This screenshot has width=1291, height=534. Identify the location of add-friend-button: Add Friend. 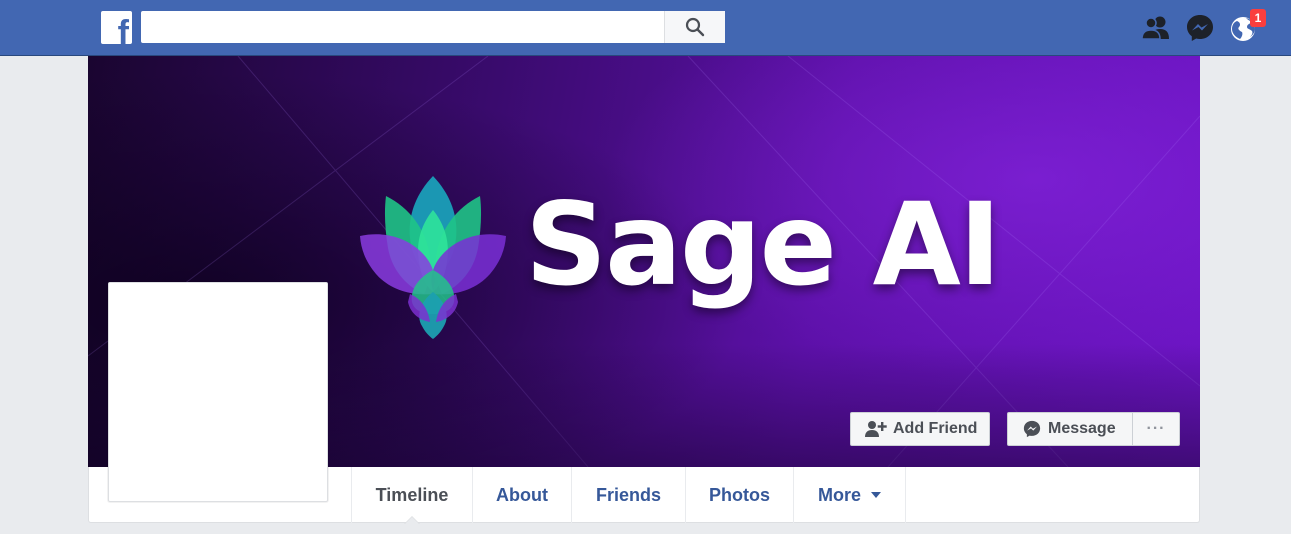
(920, 429).